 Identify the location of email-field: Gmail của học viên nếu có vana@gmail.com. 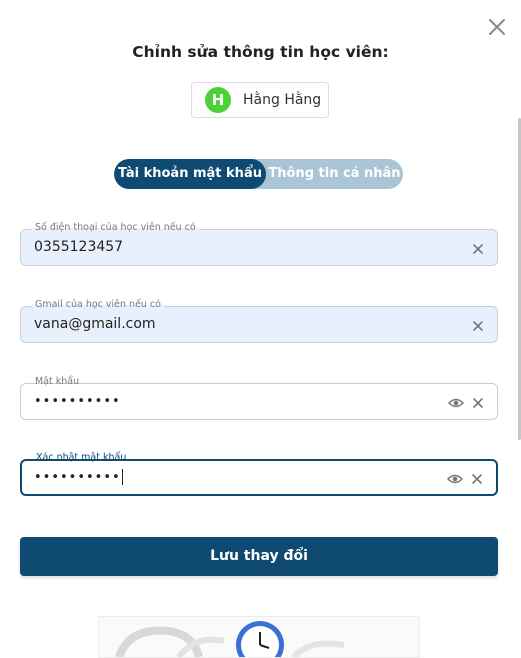
(259, 321).